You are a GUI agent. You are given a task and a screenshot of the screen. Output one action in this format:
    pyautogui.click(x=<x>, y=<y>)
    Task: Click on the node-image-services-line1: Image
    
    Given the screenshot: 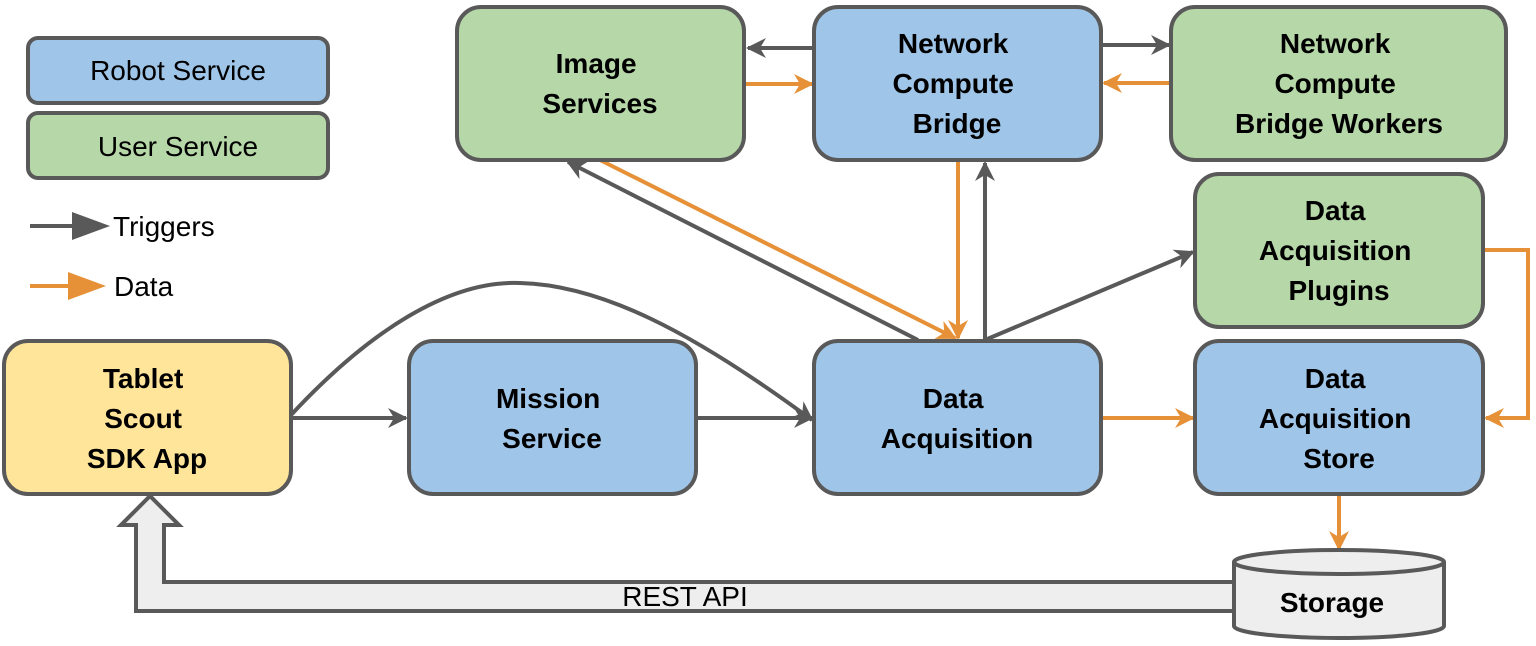 What is the action you would take?
    pyautogui.click(x=596, y=63)
    